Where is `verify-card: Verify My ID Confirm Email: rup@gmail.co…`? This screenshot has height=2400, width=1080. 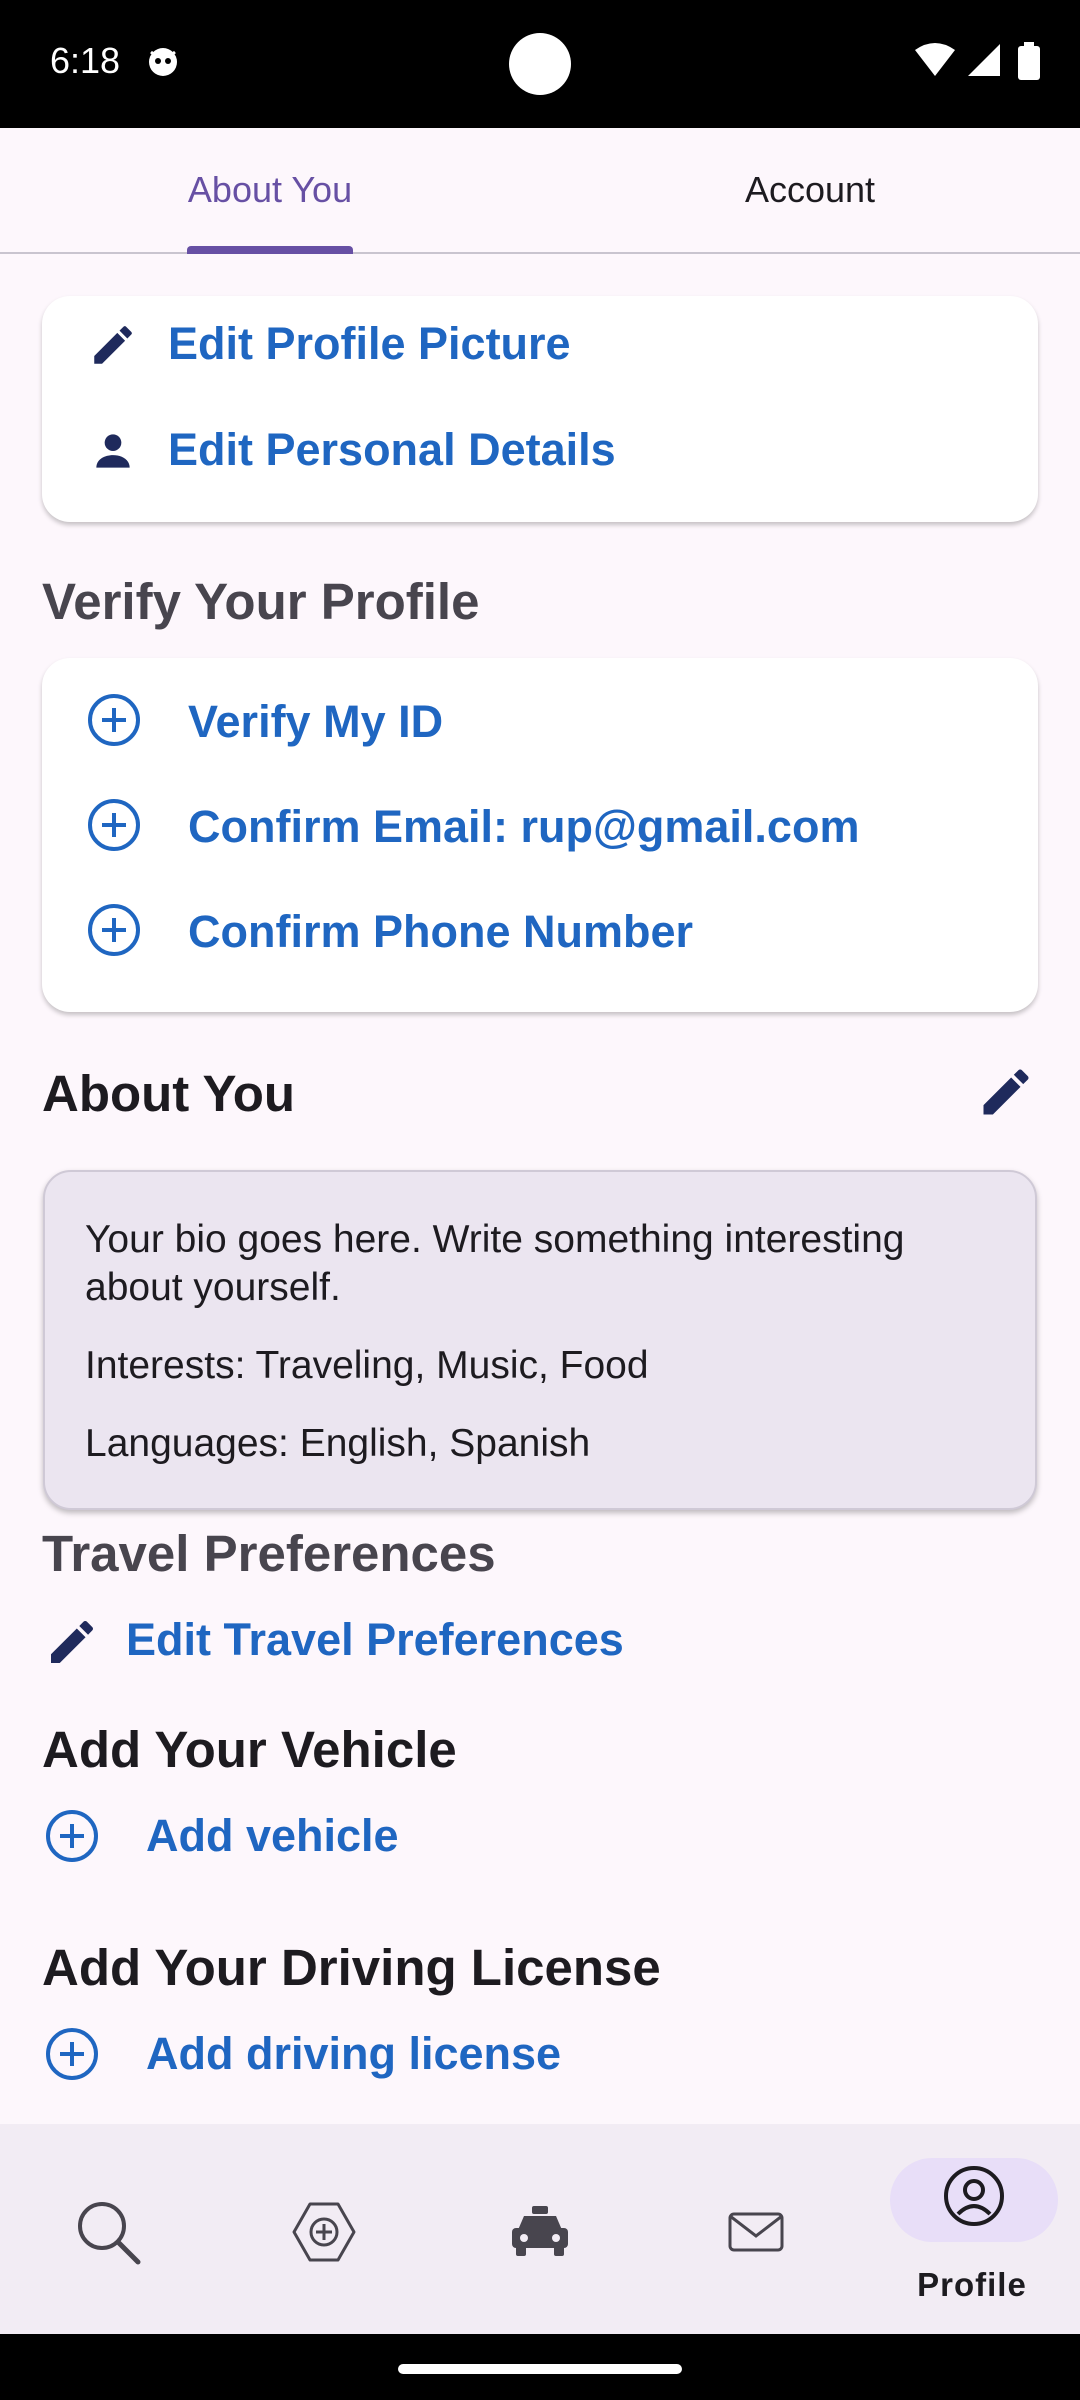 verify-card: Verify My ID Confirm Email: rup@gmail.co… is located at coordinates (540, 835).